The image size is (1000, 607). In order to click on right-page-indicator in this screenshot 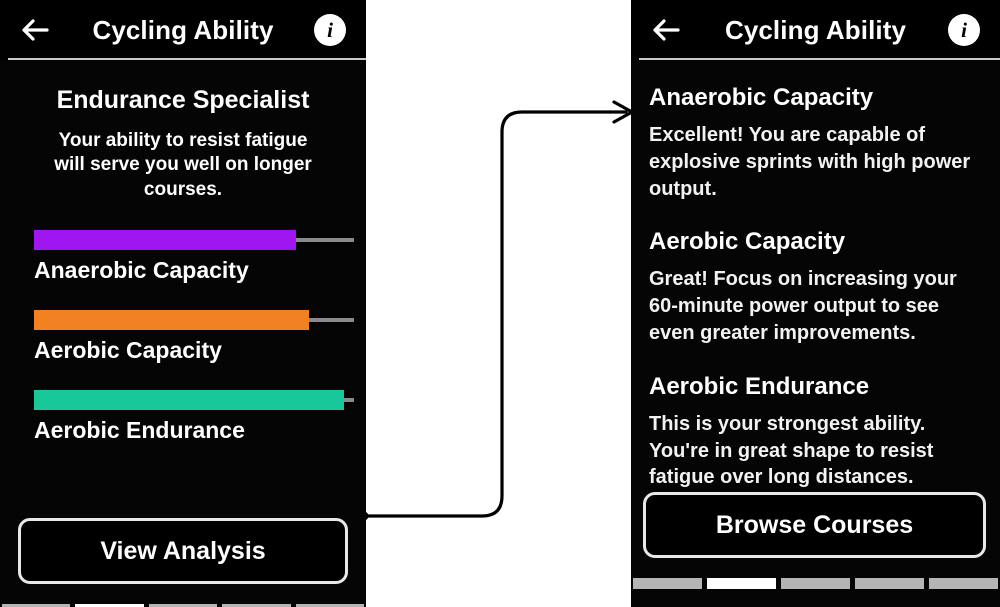, I will do `click(815, 583)`.